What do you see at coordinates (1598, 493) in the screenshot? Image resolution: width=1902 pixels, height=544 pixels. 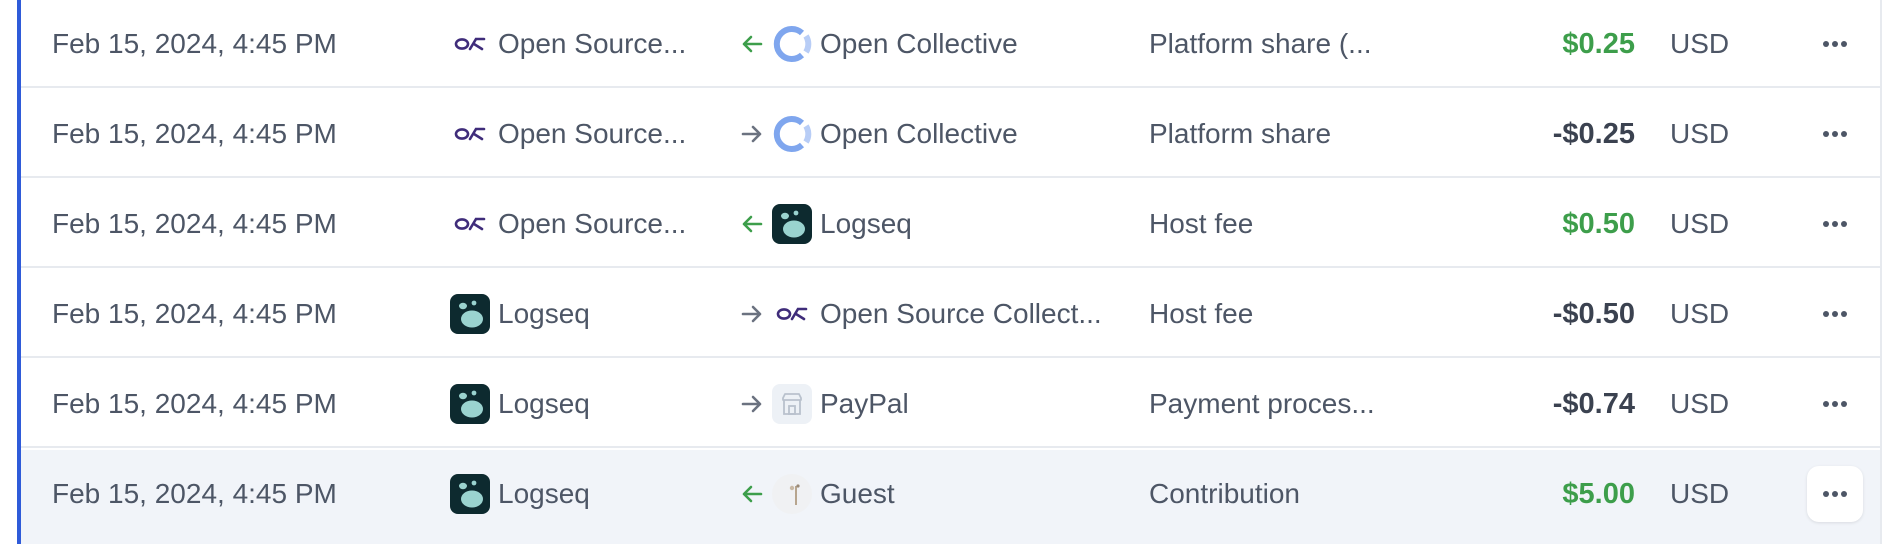 I see `transaction-amount: $5.00` at bounding box center [1598, 493].